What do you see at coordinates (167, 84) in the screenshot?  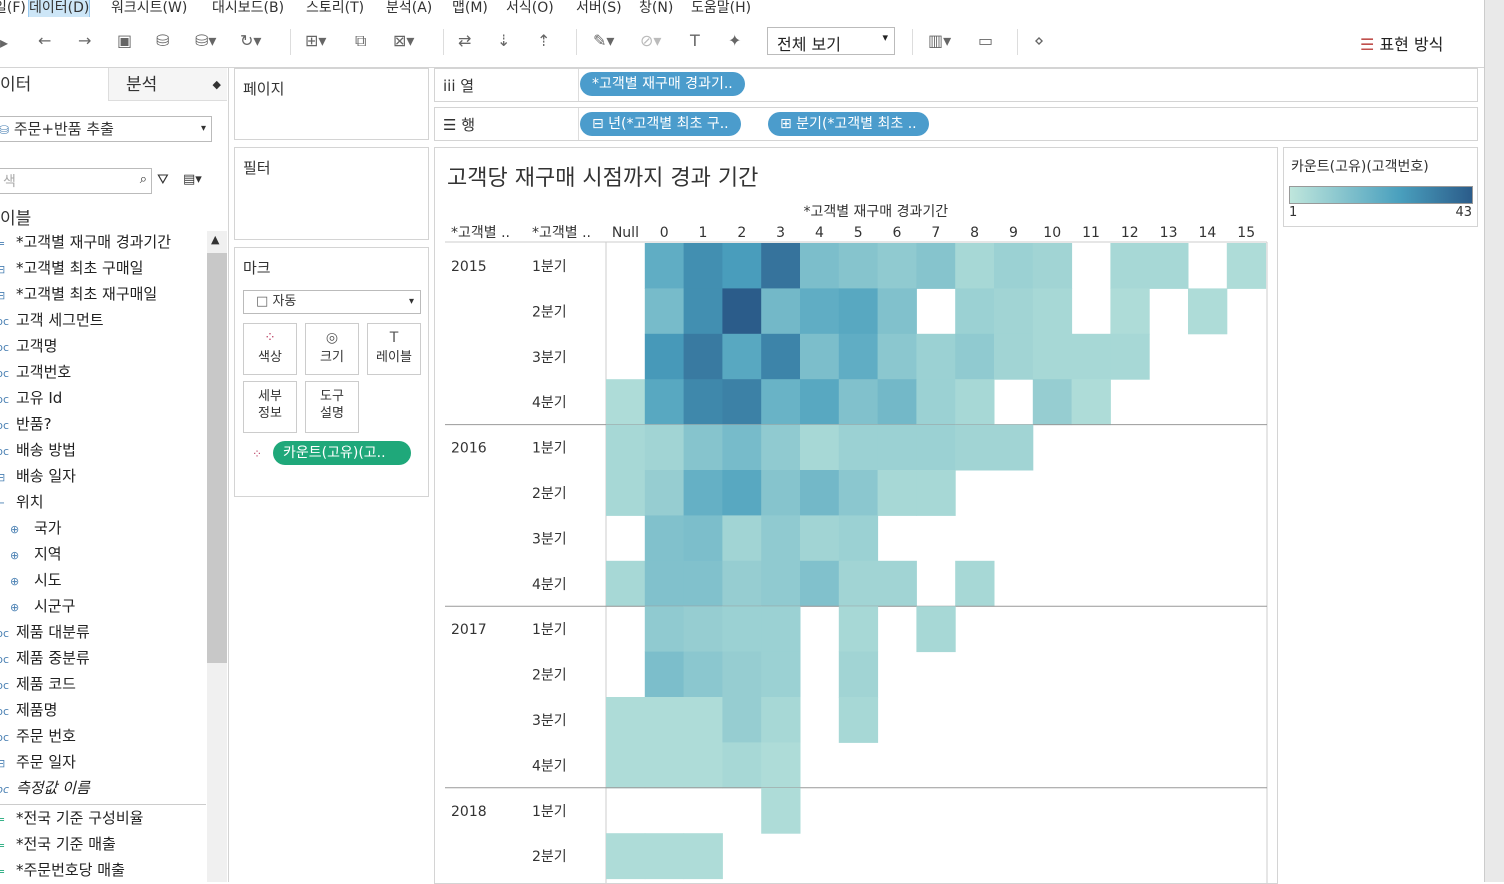 I see `tab-analysis: 분석 ◆` at bounding box center [167, 84].